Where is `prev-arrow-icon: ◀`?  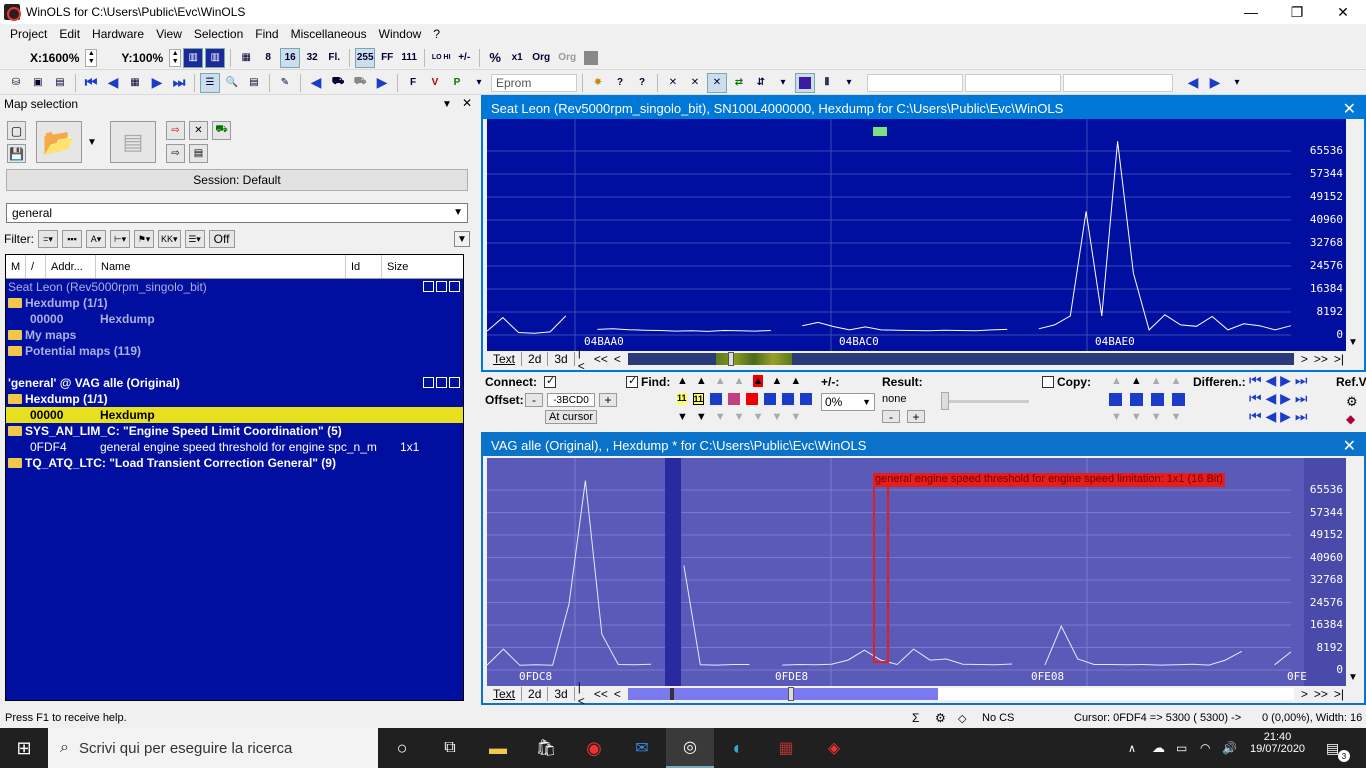 prev-arrow-icon: ◀ is located at coordinates (1193, 83).